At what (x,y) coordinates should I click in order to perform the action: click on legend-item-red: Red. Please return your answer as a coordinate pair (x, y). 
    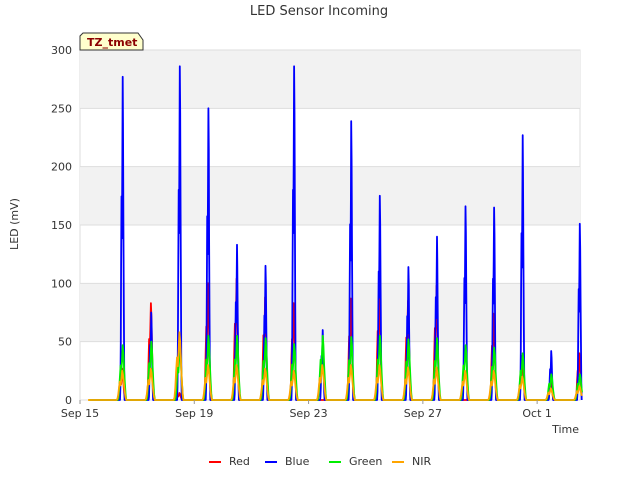
    Looking at the image, I should click on (229, 461).